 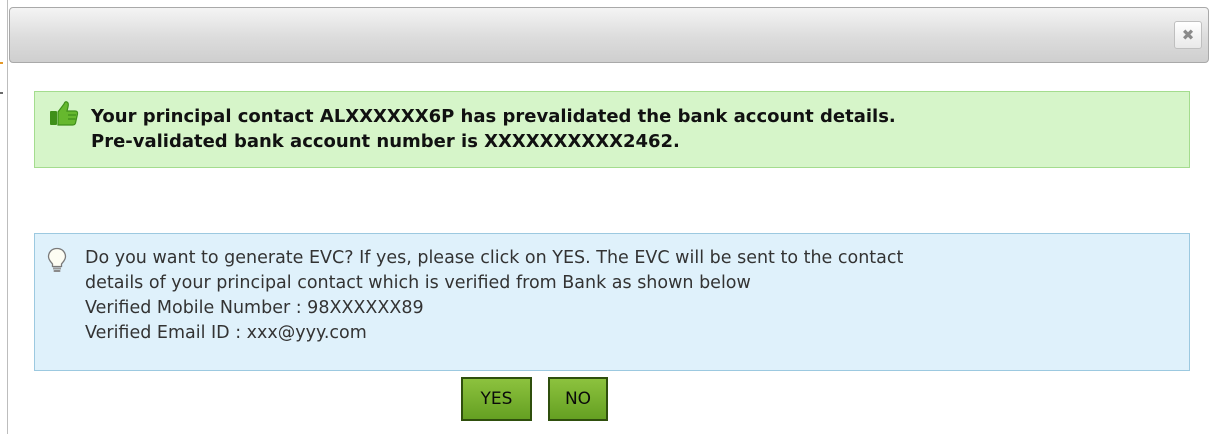 What do you see at coordinates (226, 333) in the screenshot?
I see `verified-email-id: Verified Email ID : xxx@yyy.com` at bounding box center [226, 333].